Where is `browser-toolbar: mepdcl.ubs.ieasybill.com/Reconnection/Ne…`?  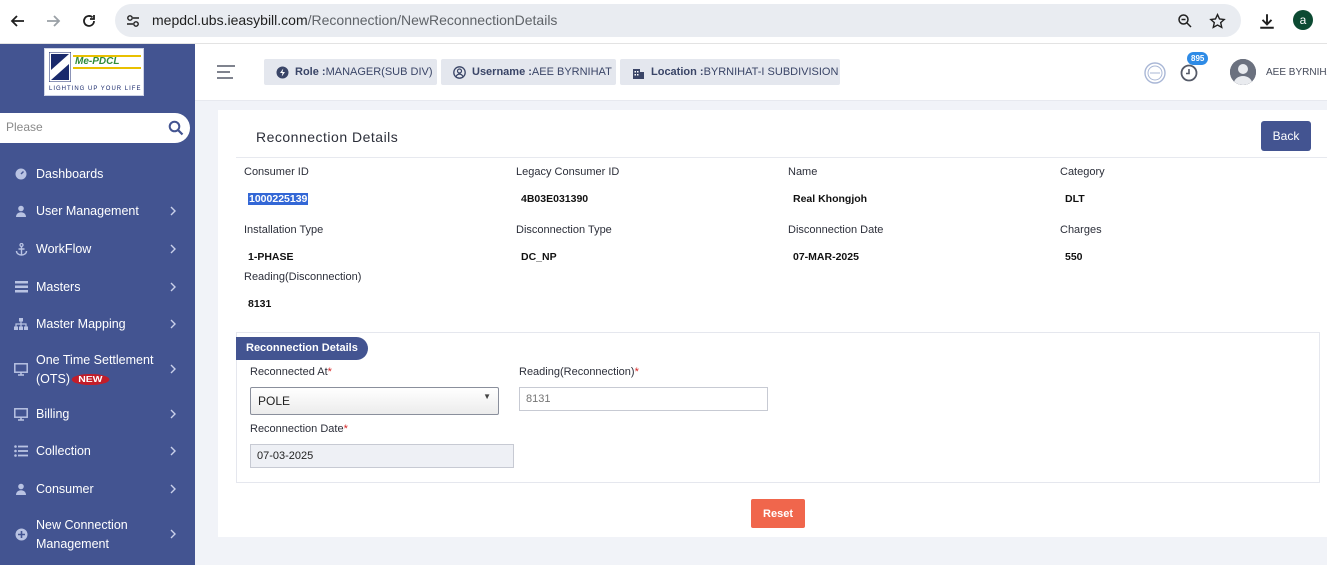 browser-toolbar: mepdcl.ubs.ieasybill.com/Reconnection/Ne… is located at coordinates (663, 22).